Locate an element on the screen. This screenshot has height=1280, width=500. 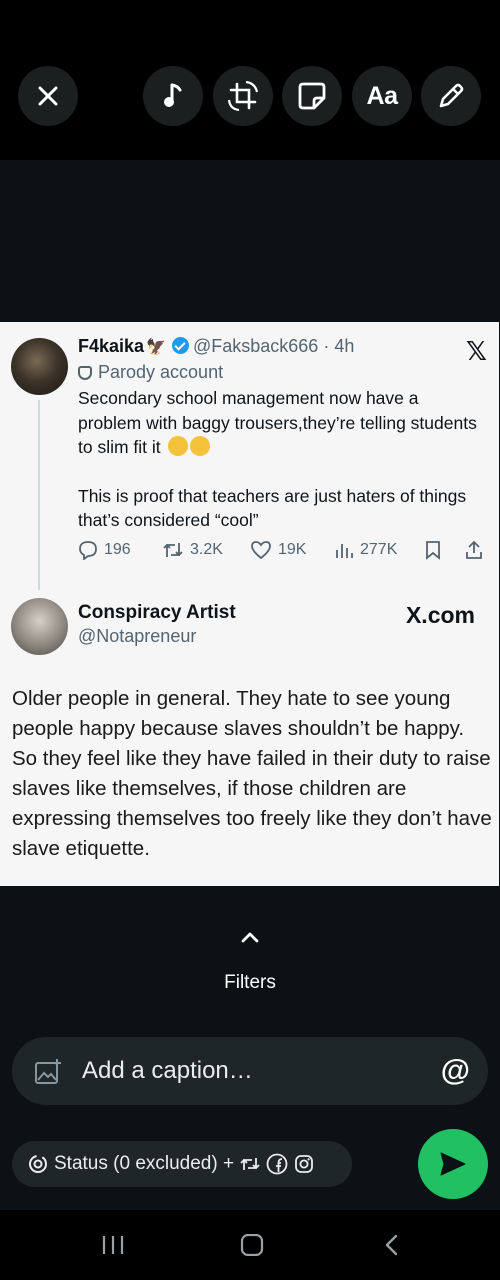
bookmark-icon is located at coordinates (433, 550).